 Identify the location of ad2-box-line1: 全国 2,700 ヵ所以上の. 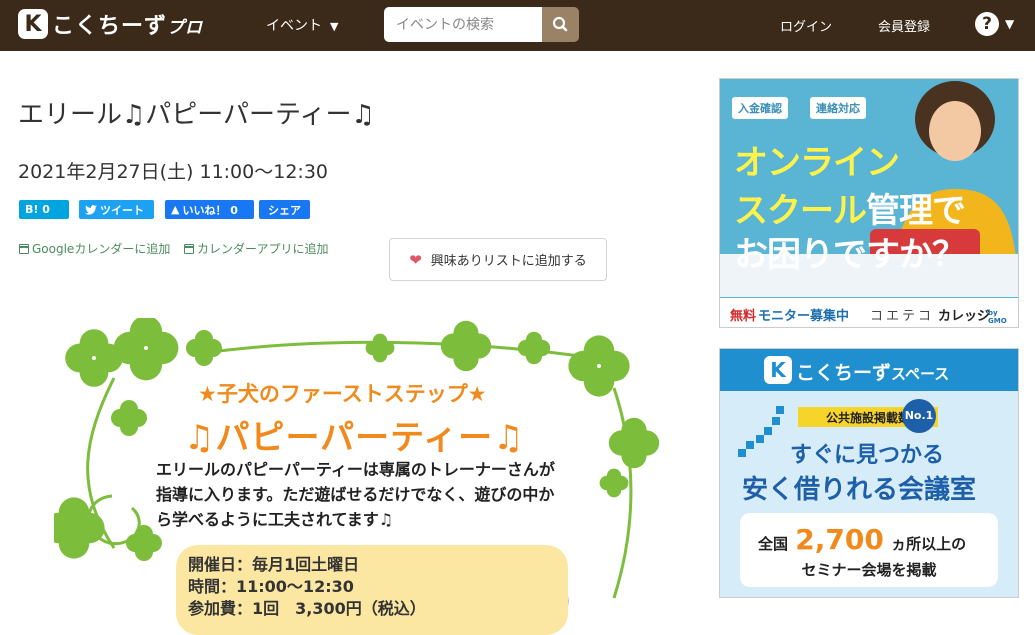
(862, 539).